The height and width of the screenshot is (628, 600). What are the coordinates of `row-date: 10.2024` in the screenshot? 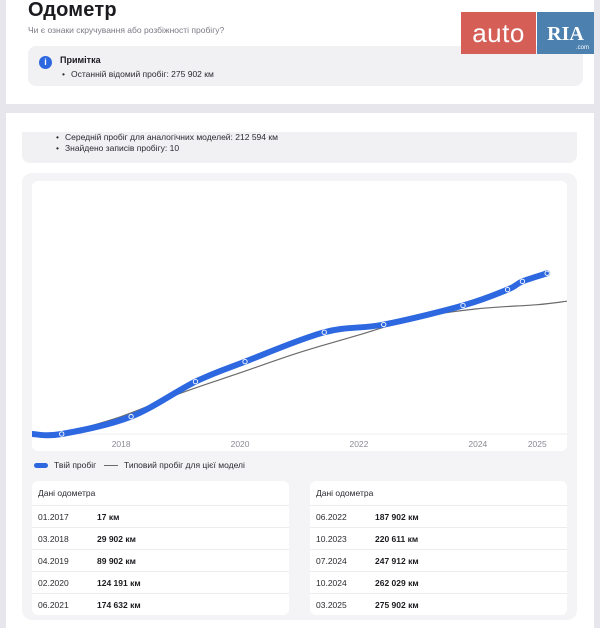 It's located at (331, 583).